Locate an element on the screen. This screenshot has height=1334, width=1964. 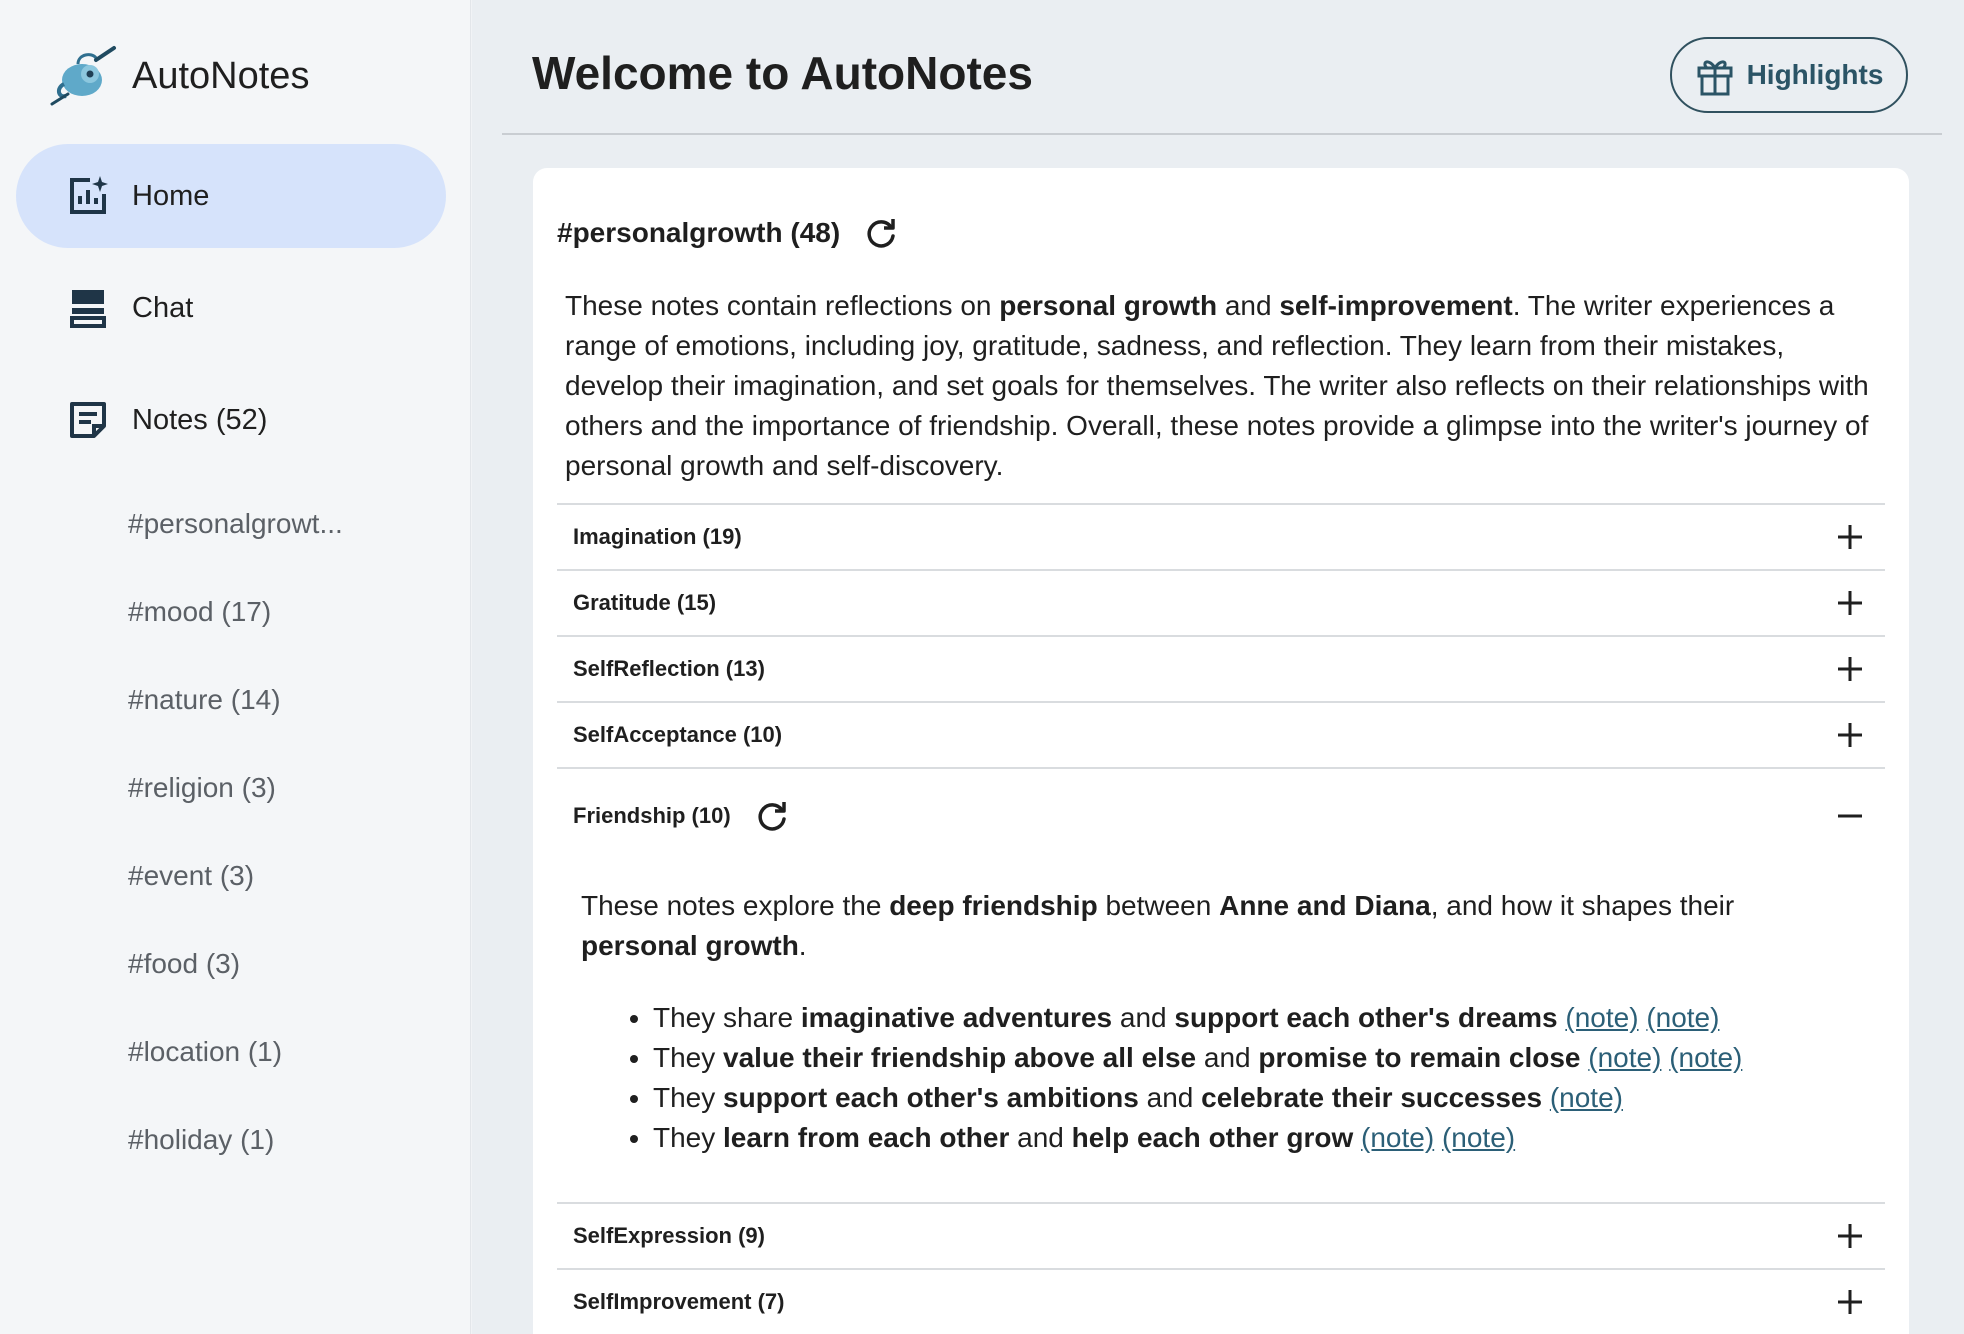
section-label: Gratitude (15) is located at coordinates (645, 602).